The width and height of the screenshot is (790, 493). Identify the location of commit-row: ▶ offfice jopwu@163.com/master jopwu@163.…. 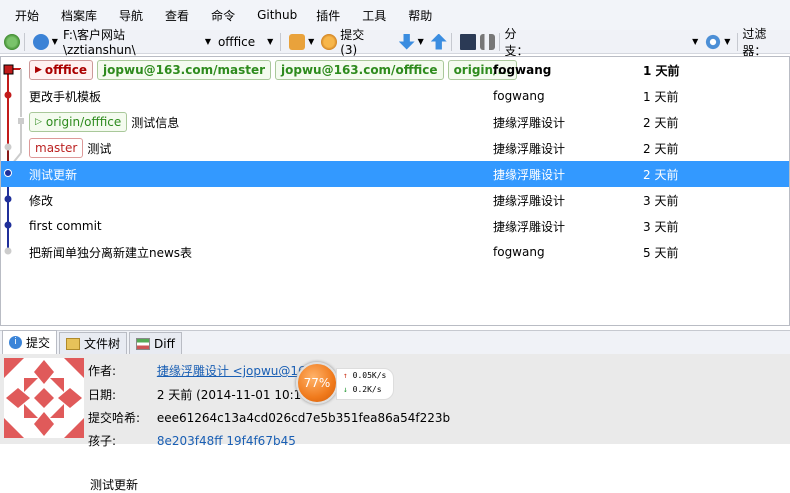
(395, 70).